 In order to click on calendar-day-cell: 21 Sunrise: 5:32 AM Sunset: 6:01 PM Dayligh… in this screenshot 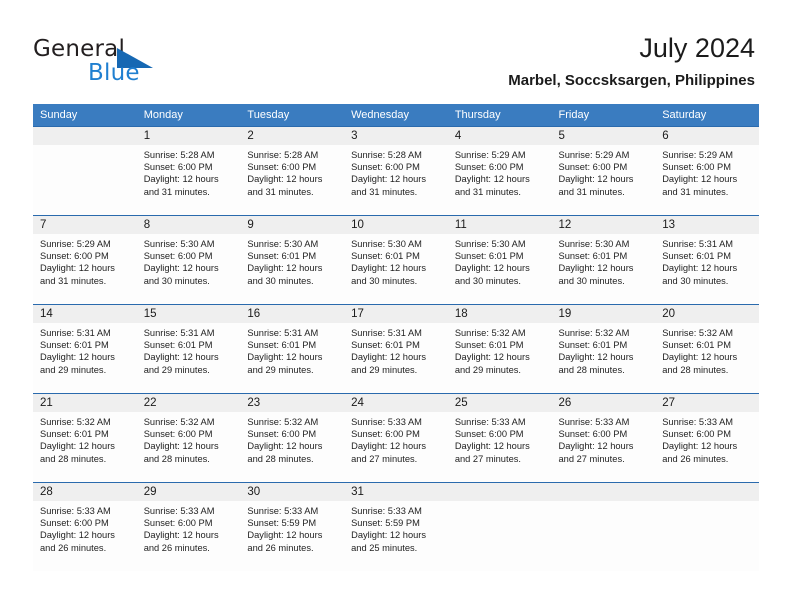, I will do `click(85, 438)`.